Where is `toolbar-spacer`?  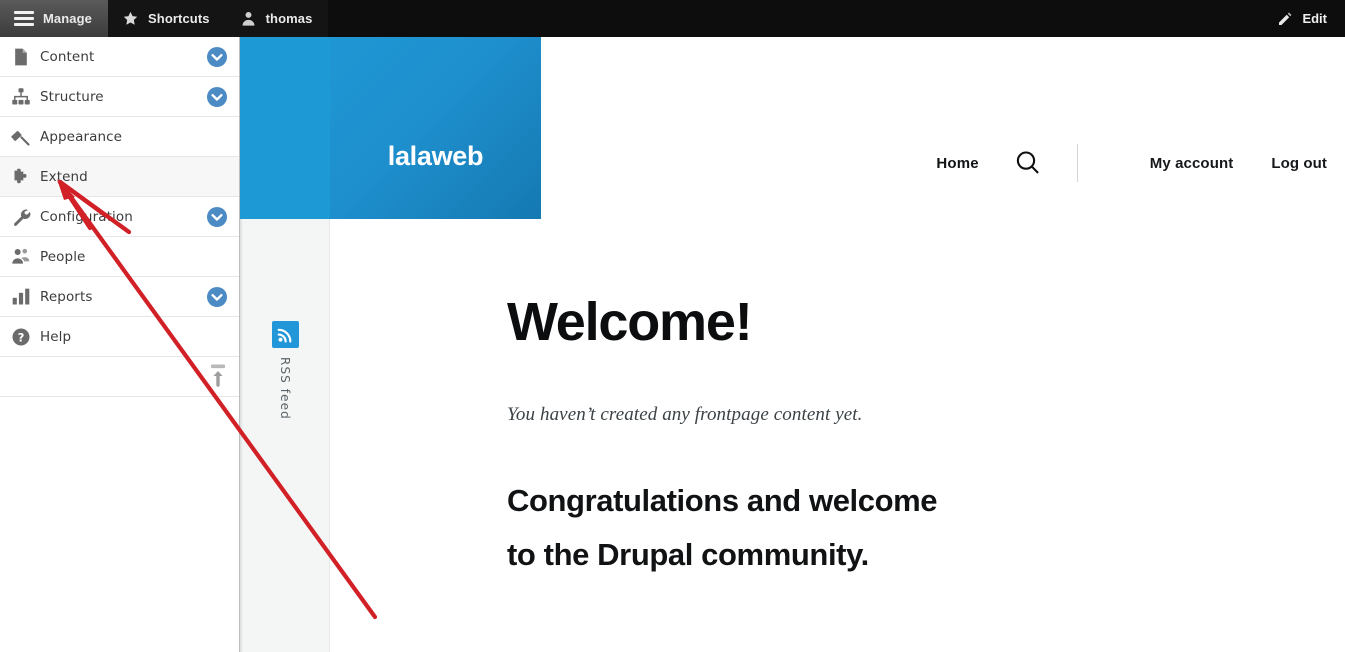
toolbar-spacer is located at coordinates (797, 18).